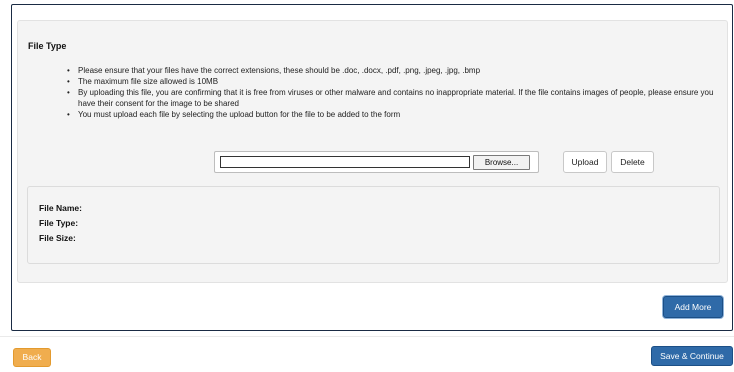 Image resolution: width=734 pixels, height=372 pixels. What do you see at coordinates (59, 223) in the screenshot?
I see `file-type-label: File Type:` at bounding box center [59, 223].